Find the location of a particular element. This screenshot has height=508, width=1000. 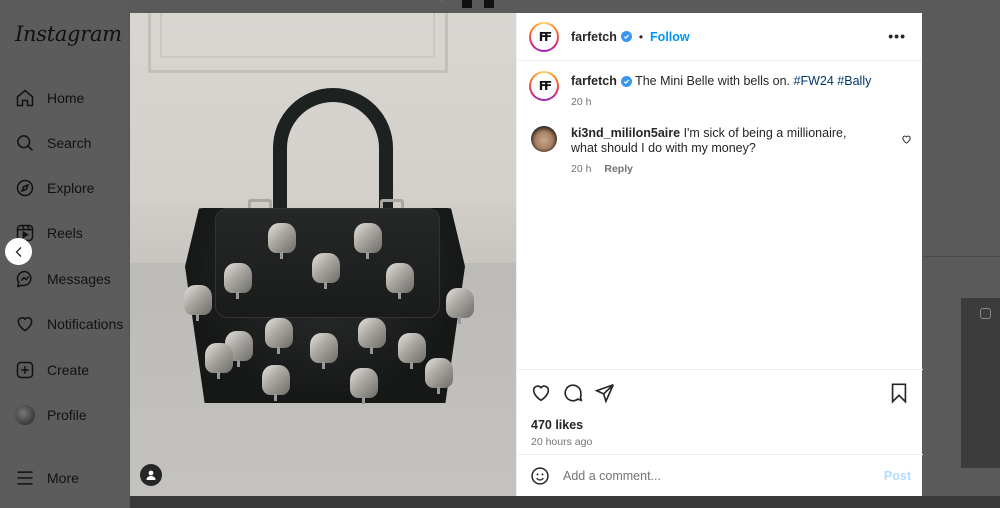

post-comment-button: Post is located at coordinates (897, 476).